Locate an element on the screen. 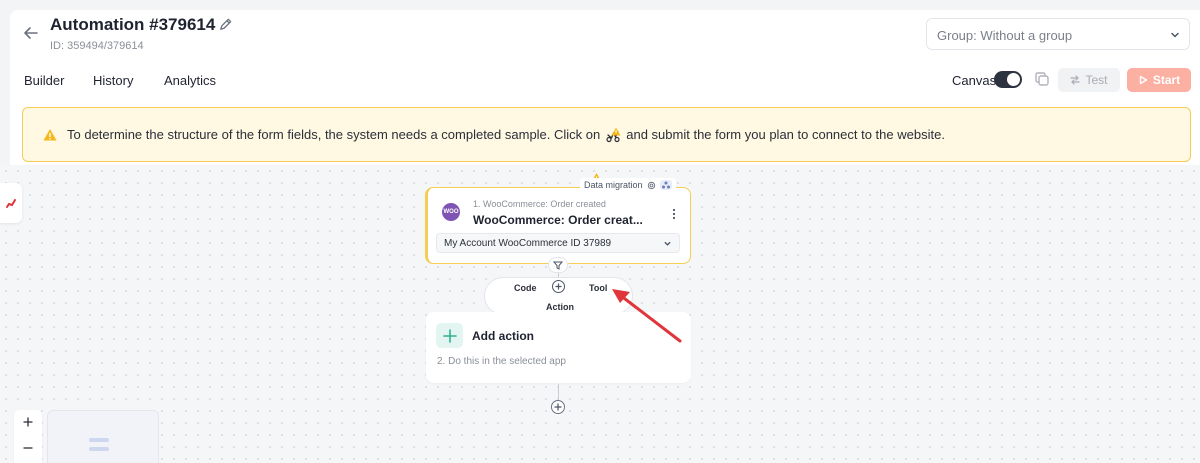 The height and width of the screenshot is (463, 1200). zoom-out-button is located at coordinates (28, 448).